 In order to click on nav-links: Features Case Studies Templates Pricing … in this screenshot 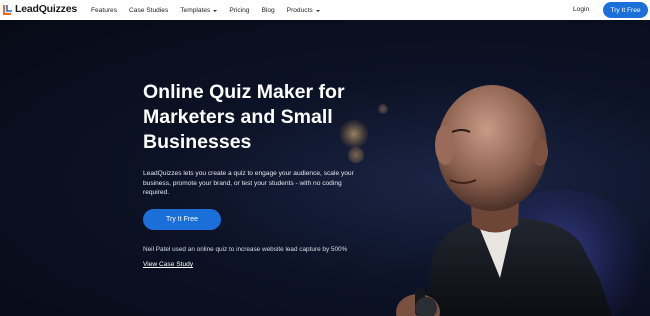, I will do `click(211, 10)`.